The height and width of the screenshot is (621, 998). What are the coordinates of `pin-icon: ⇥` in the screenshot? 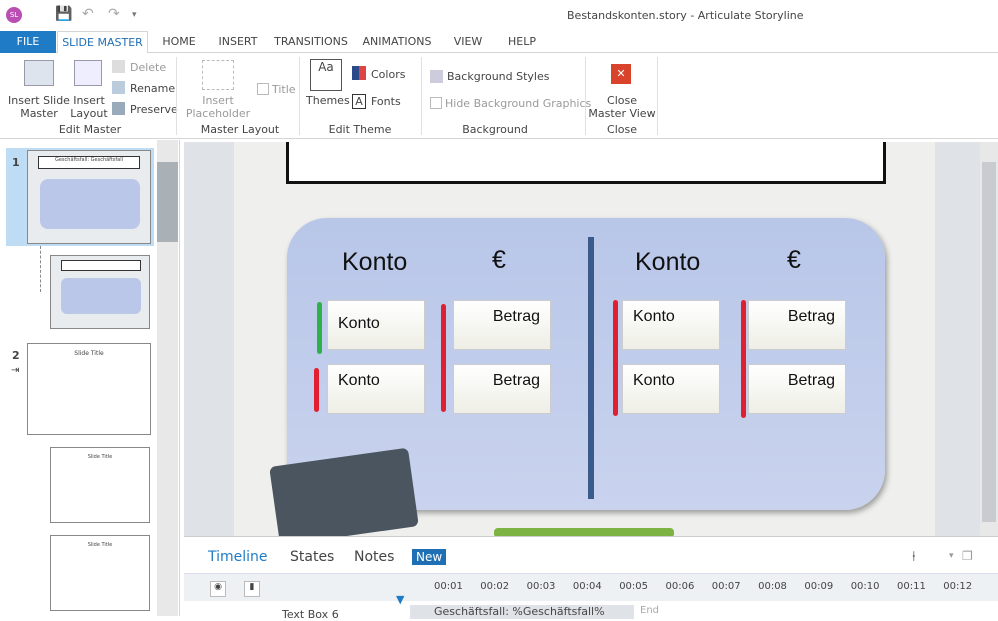 It's located at (15, 370).